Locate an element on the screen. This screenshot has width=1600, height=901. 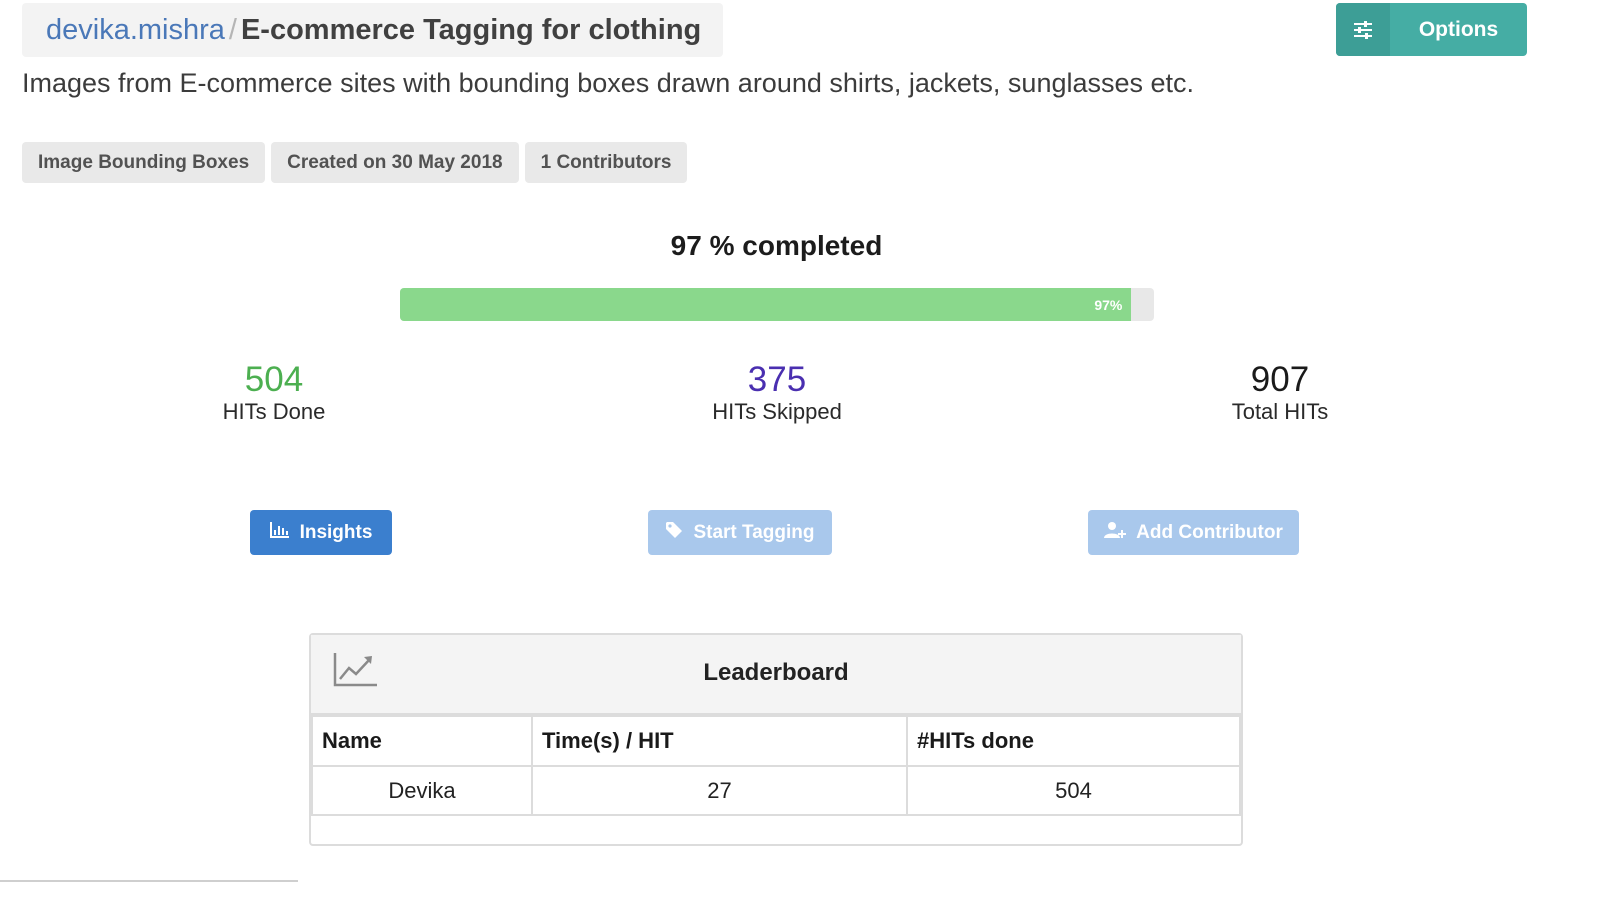
tag-created-date: Created on 30 May 2018 is located at coordinates (395, 162).